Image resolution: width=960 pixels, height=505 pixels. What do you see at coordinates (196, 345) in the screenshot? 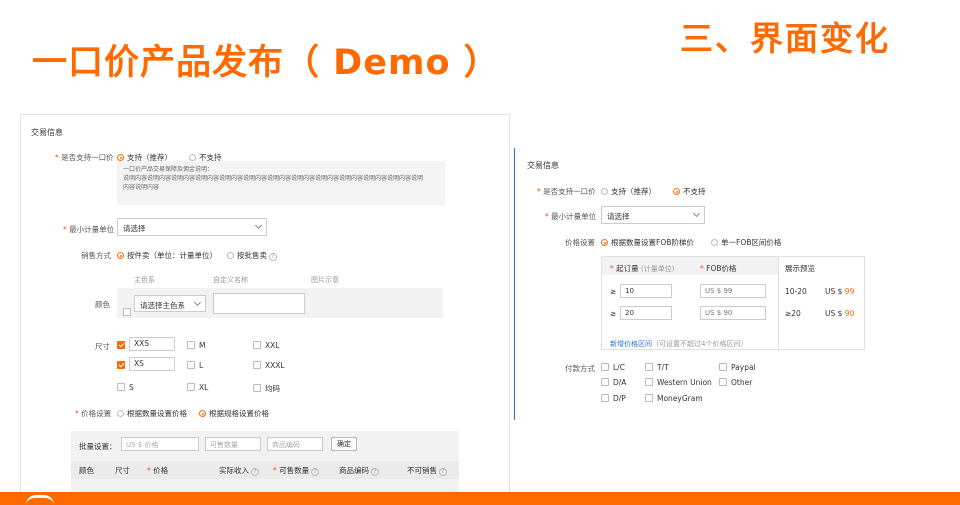
I see `size-option: M` at bounding box center [196, 345].